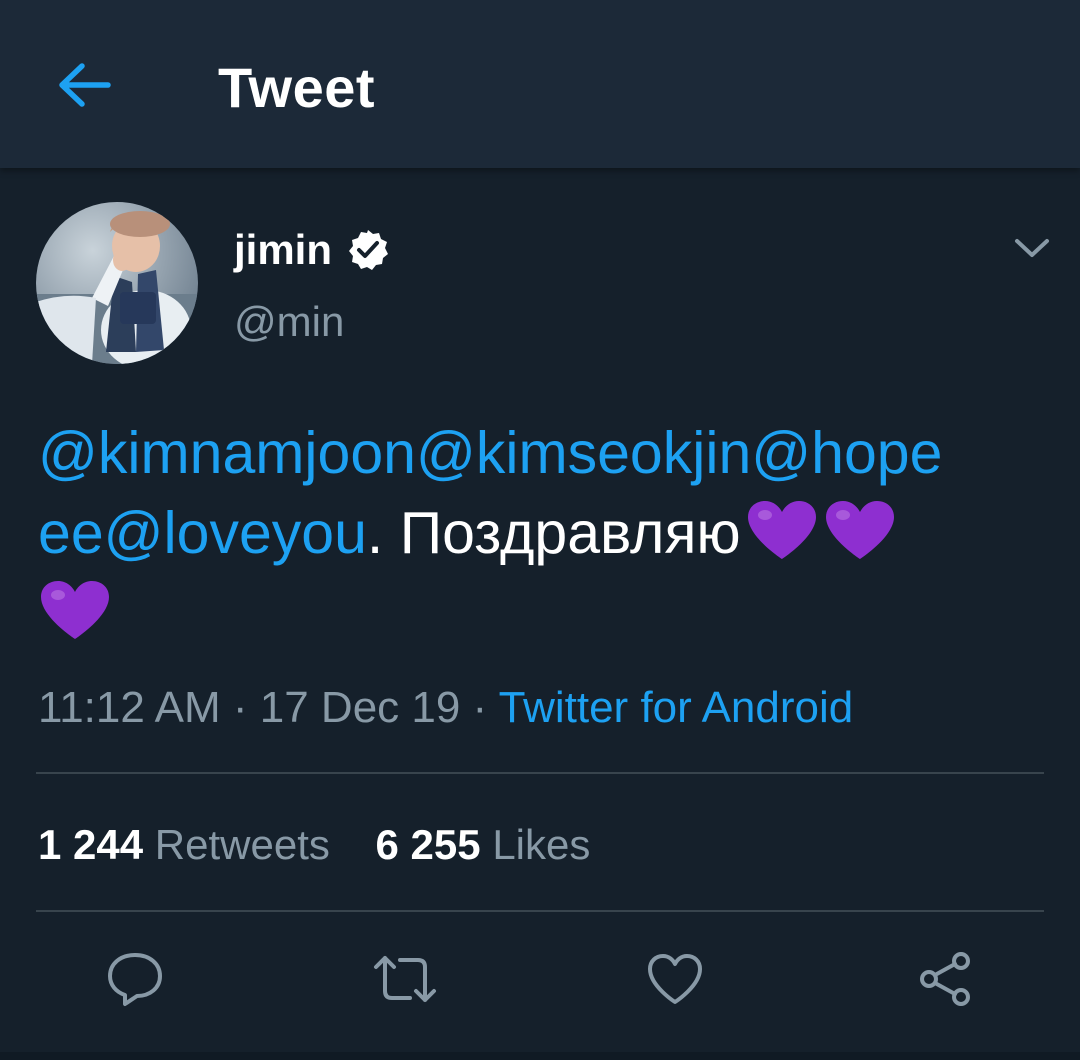 Image resolution: width=1080 pixels, height=1060 pixels. Describe the element at coordinates (289, 322) in the screenshot. I see `author-handle: @min` at that location.